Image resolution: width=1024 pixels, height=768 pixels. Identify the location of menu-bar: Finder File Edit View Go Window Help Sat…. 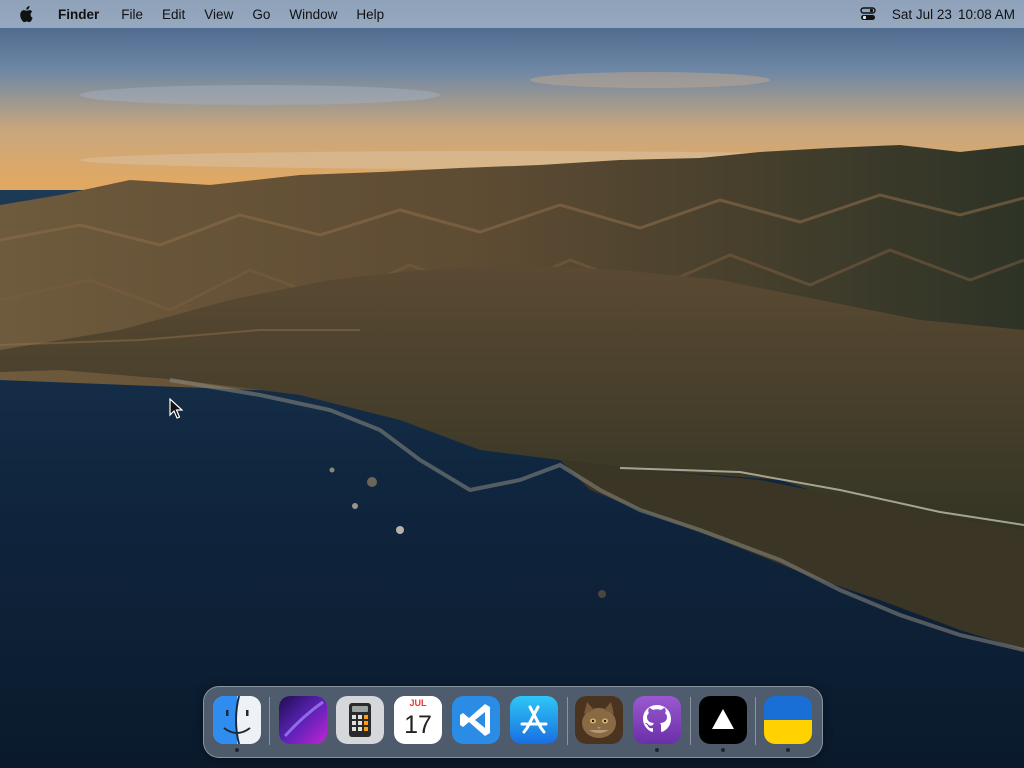
(512, 14).